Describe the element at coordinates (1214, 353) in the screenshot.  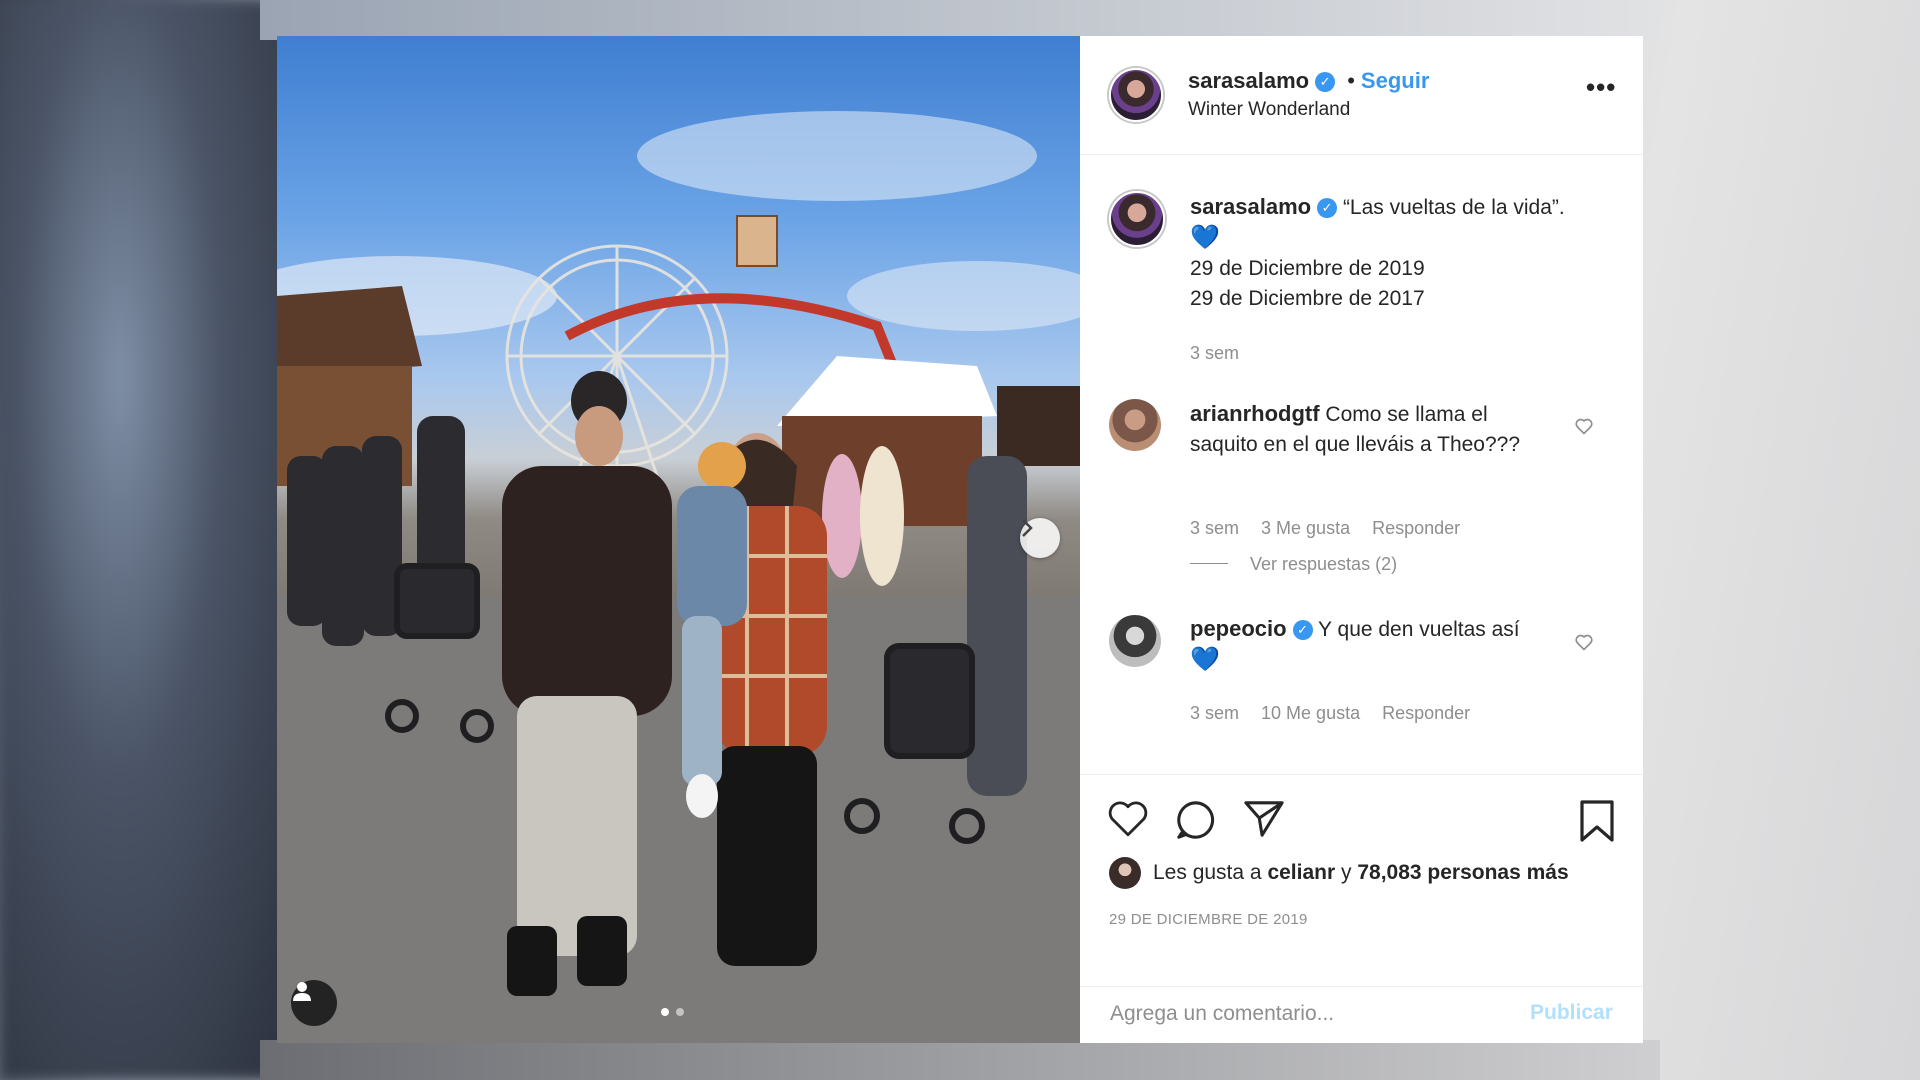
I see `caption-time: 3 sem` at that location.